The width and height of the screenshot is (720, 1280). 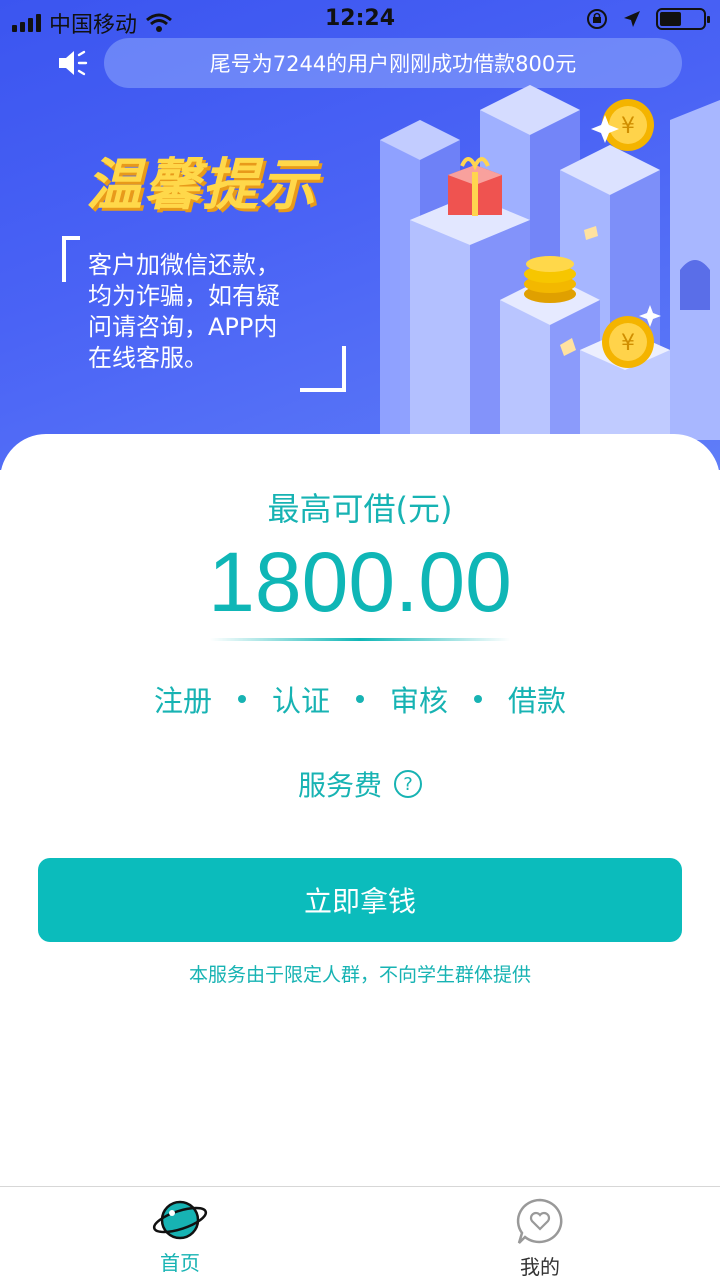 I want to click on speaker-muted-icon, so click(x=73, y=63).